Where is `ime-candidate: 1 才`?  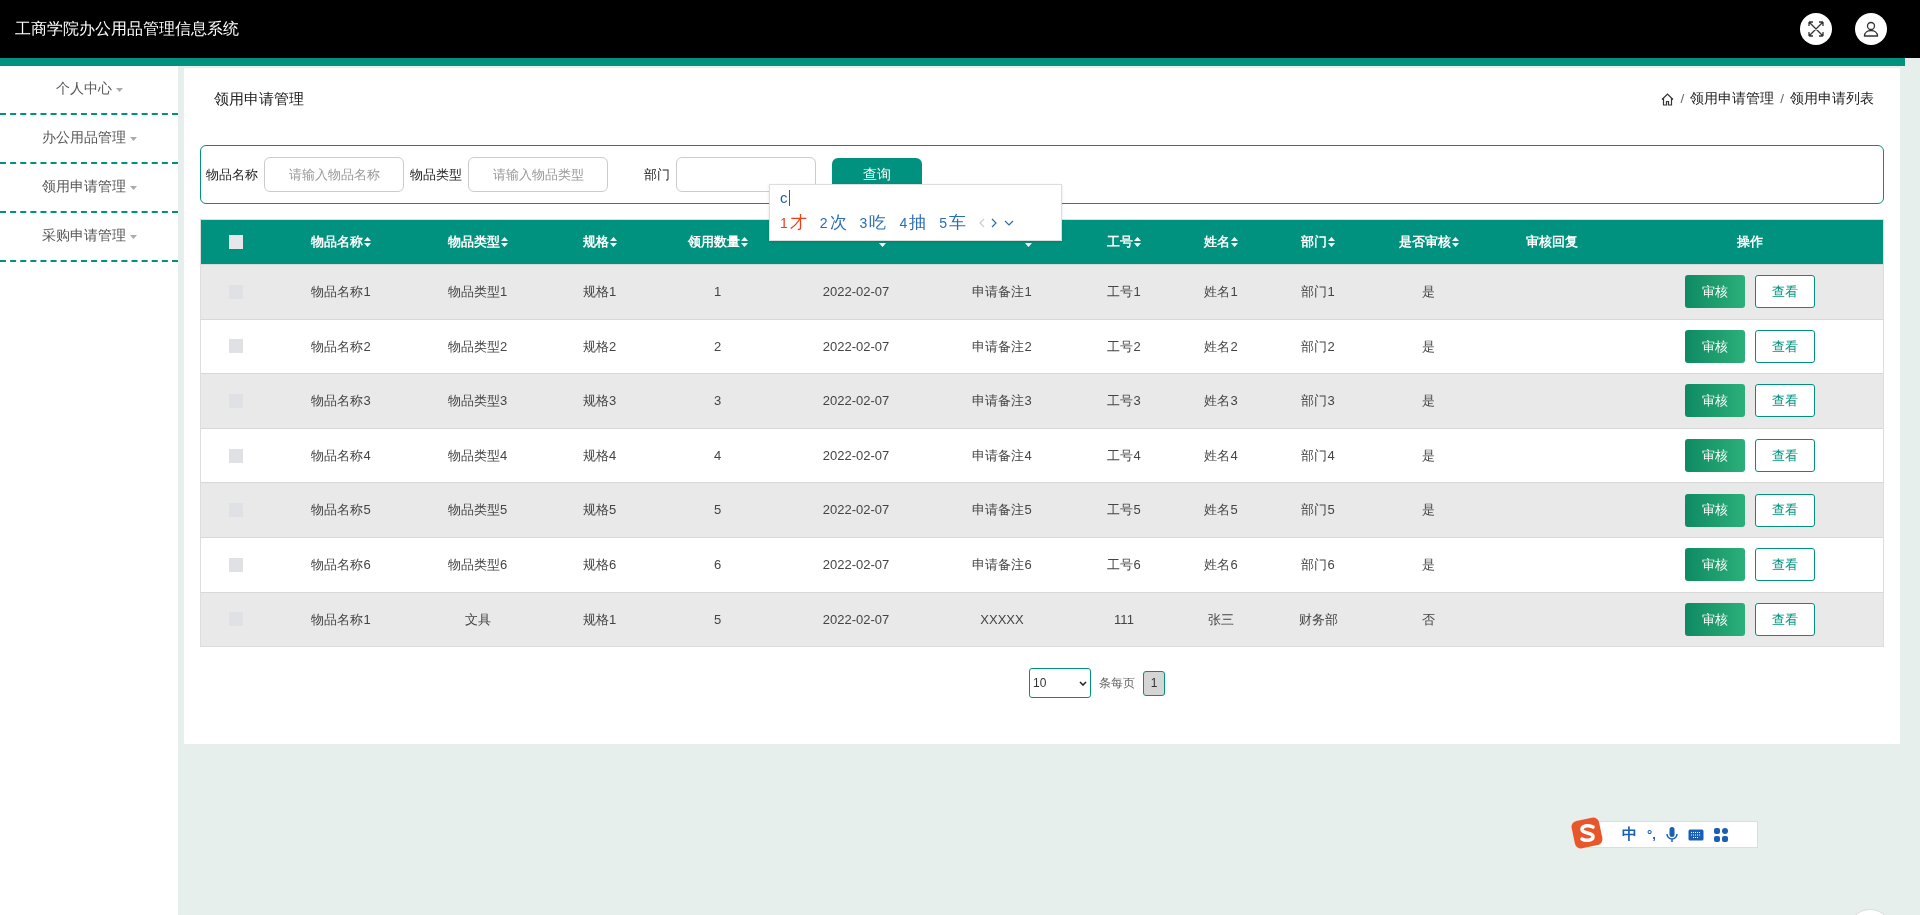
ime-candidate: 1 才 is located at coordinates (793, 223).